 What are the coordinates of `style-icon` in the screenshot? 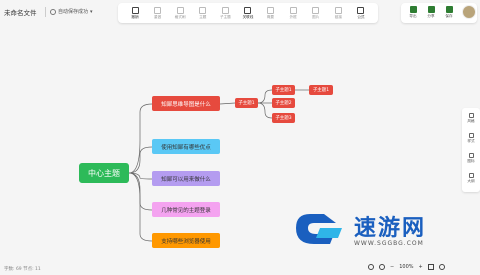 It's located at (471, 115).